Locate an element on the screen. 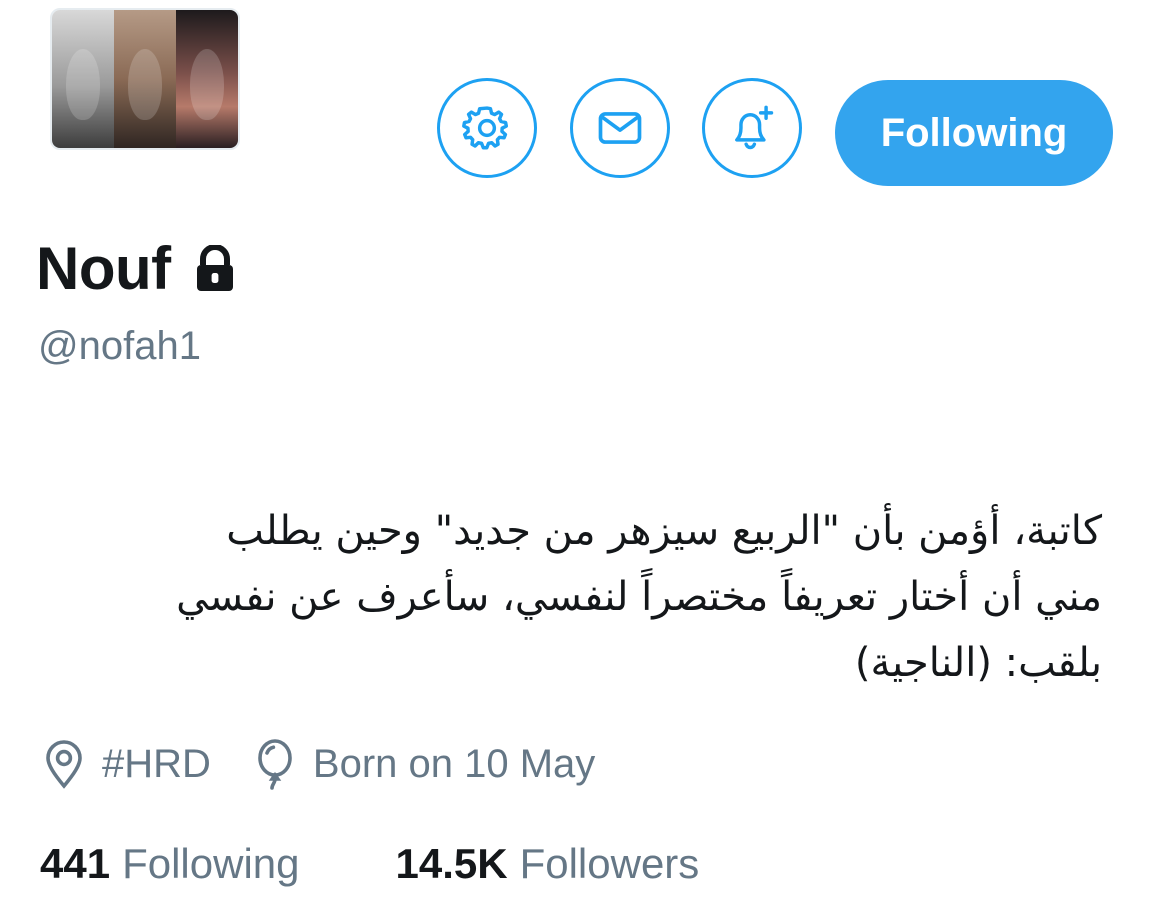 The image size is (1150, 904). following-button: Following is located at coordinates (974, 133).